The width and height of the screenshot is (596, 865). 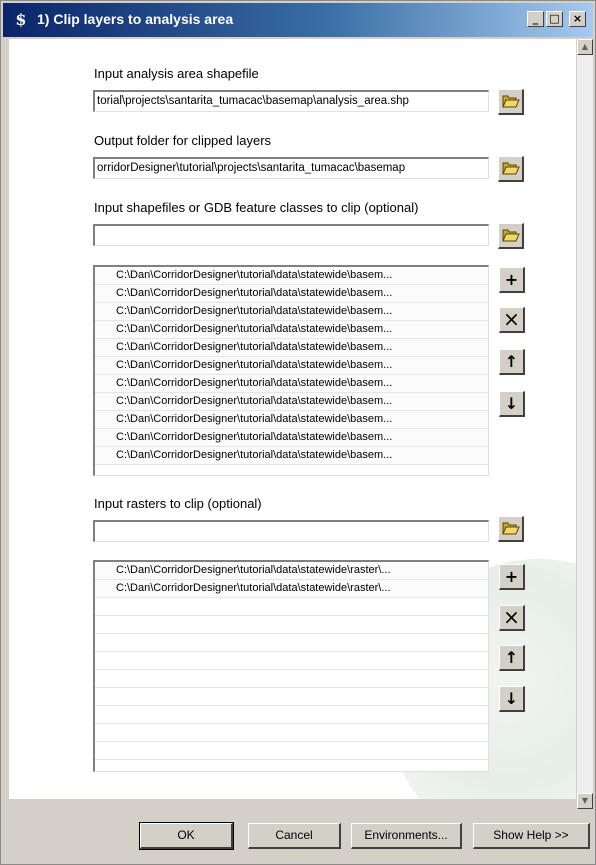 I want to click on browse-shapefiles-button, so click(x=511, y=236).